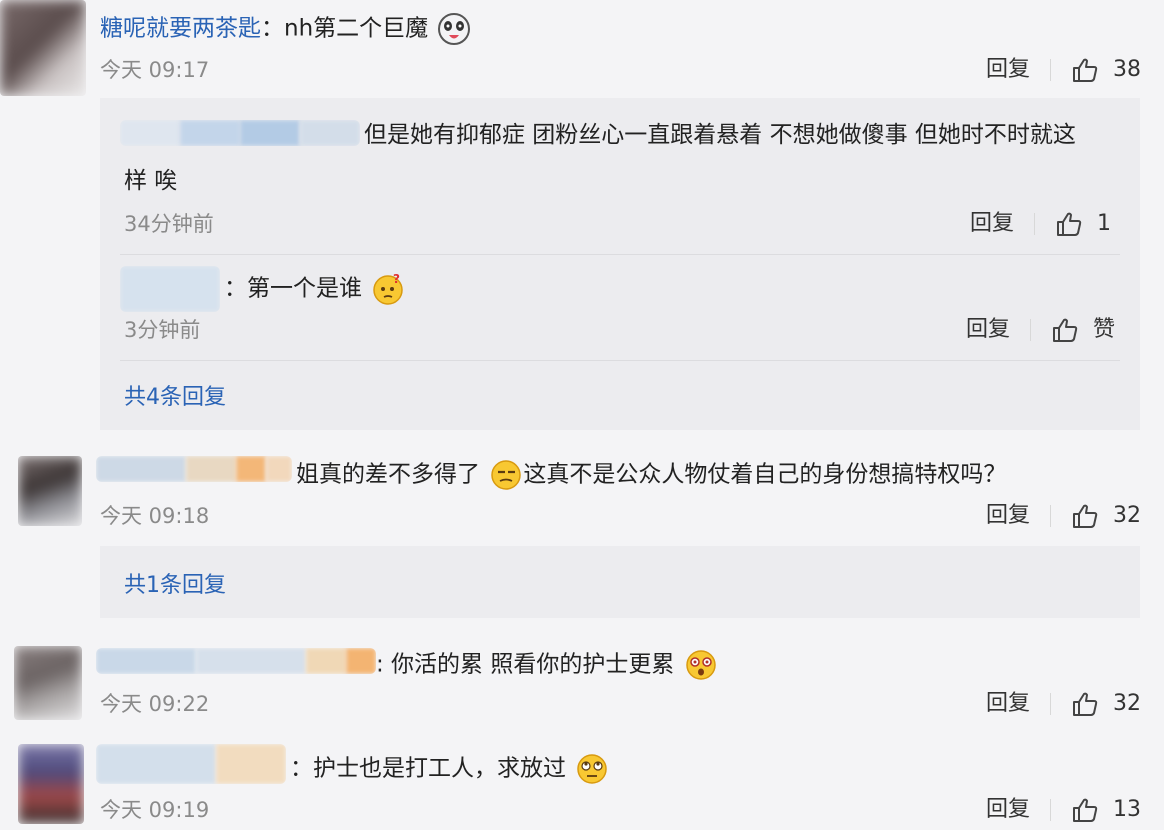  I want to click on panda-emoji-icon, so click(454, 29).